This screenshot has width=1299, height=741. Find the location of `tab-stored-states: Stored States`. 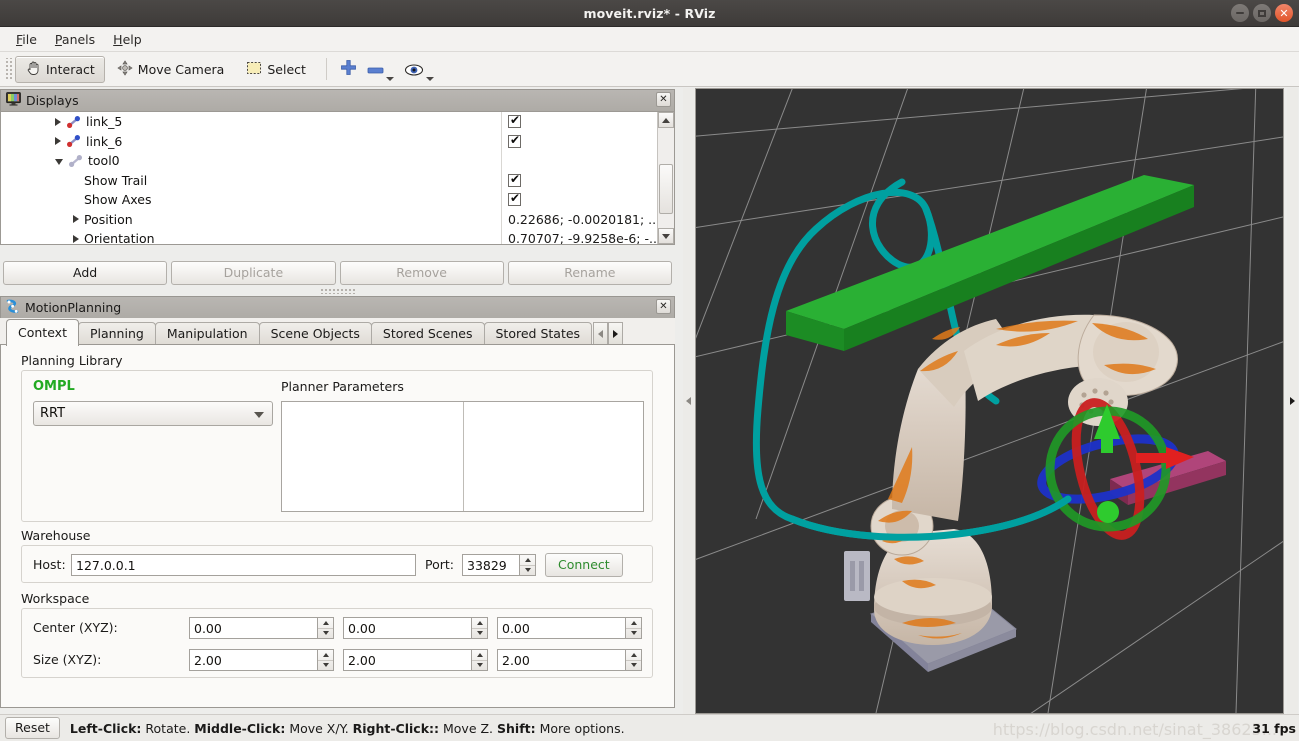

tab-stored-states: Stored States is located at coordinates (538, 334).